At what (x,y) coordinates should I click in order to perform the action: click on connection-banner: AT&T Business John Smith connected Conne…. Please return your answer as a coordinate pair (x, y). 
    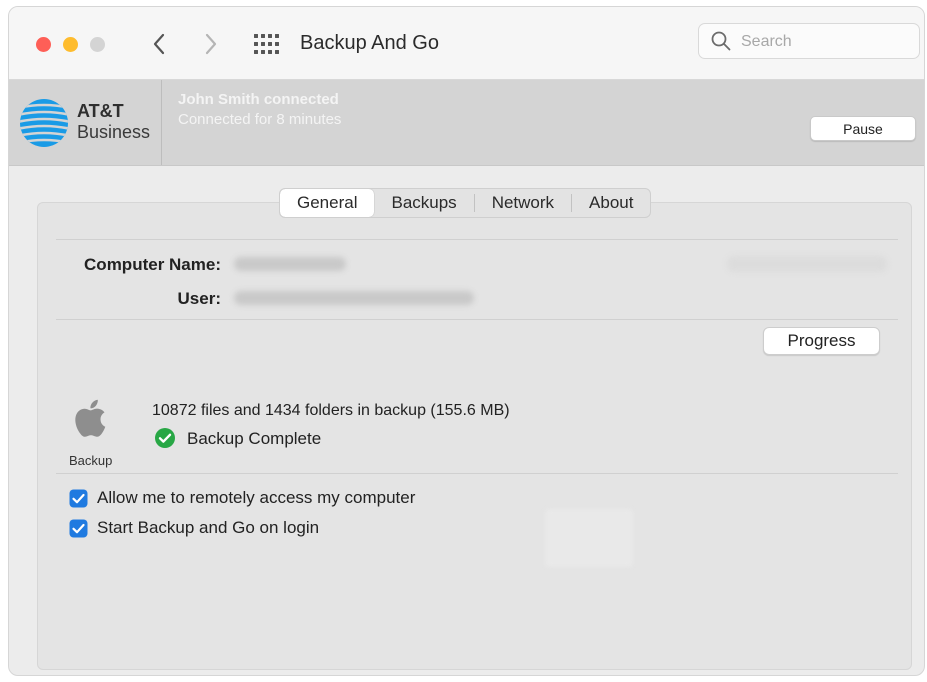
    Looking at the image, I should click on (466, 123).